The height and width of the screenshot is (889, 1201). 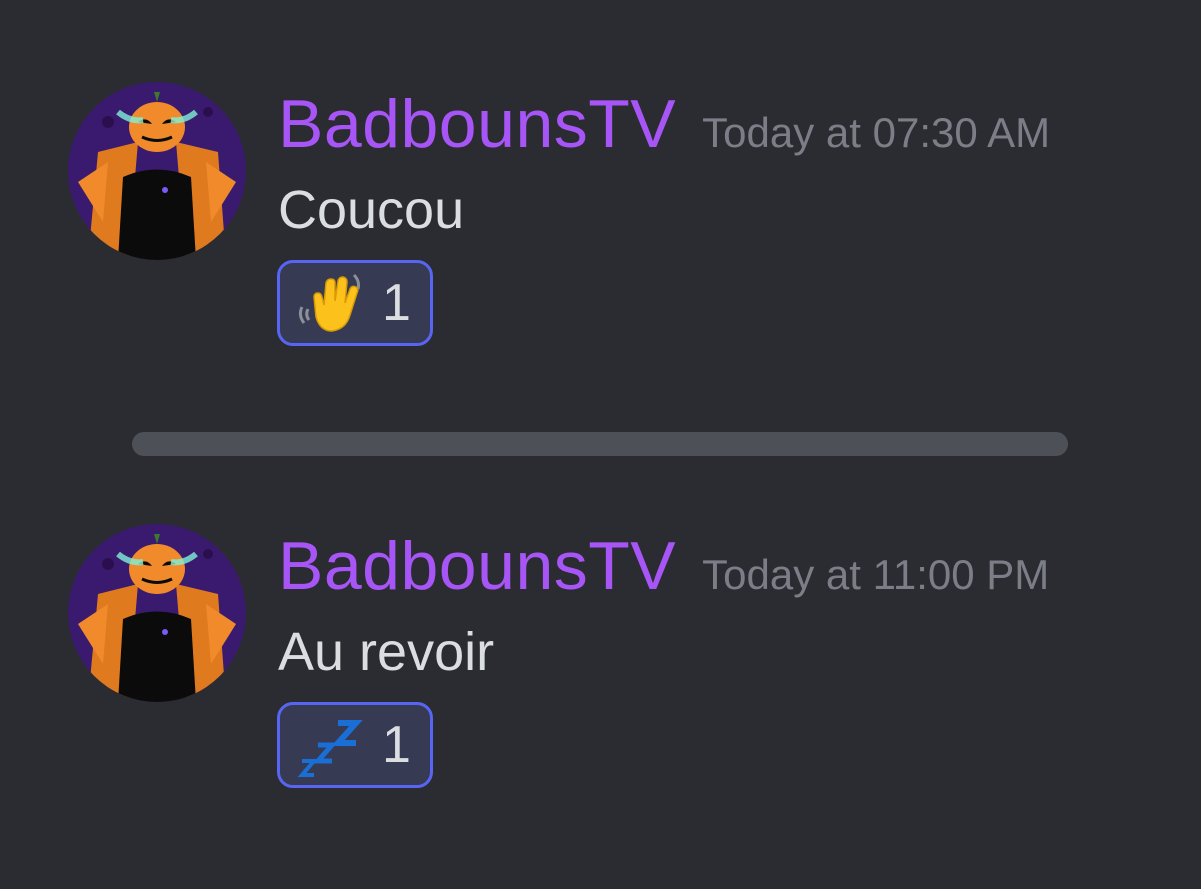 I want to click on message-header: BadbounsTV Today at 11:00 PM, so click(x=663, y=566).